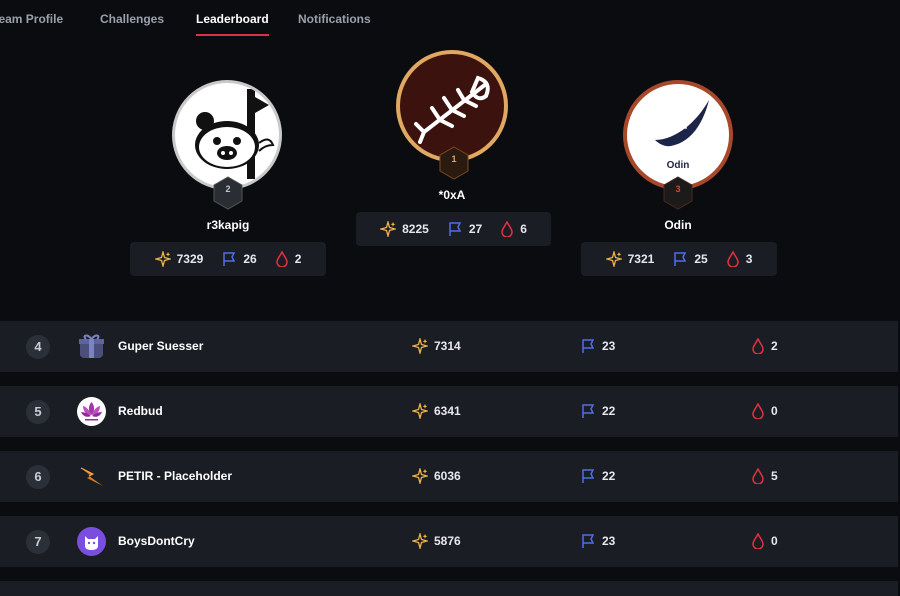 The height and width of the screenshot is (596, 900). What do you see at coordinates (160, 346) in the screenshot?
I see `team-name: Guper Suesser` at bounding box center [160, 346].